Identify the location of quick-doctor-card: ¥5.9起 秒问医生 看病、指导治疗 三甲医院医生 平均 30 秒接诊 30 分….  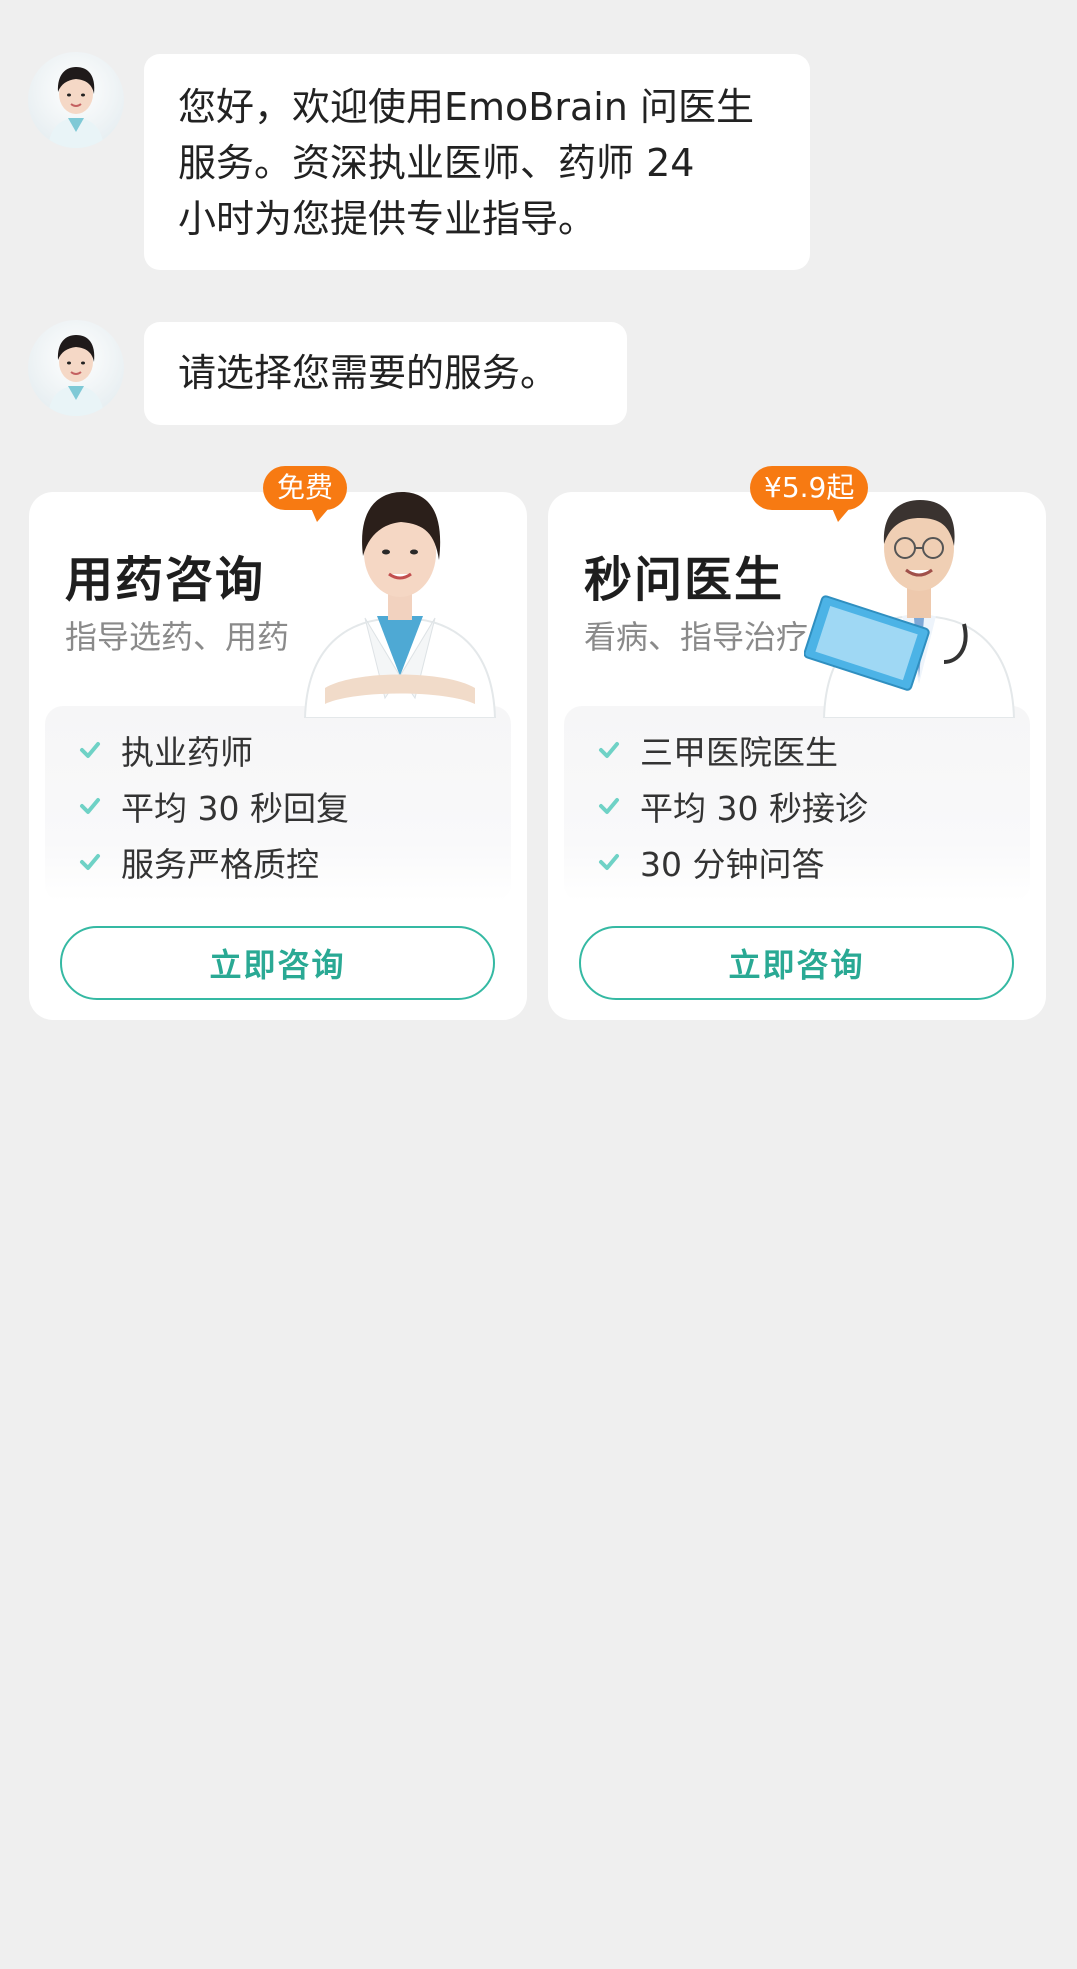
(797, 743).